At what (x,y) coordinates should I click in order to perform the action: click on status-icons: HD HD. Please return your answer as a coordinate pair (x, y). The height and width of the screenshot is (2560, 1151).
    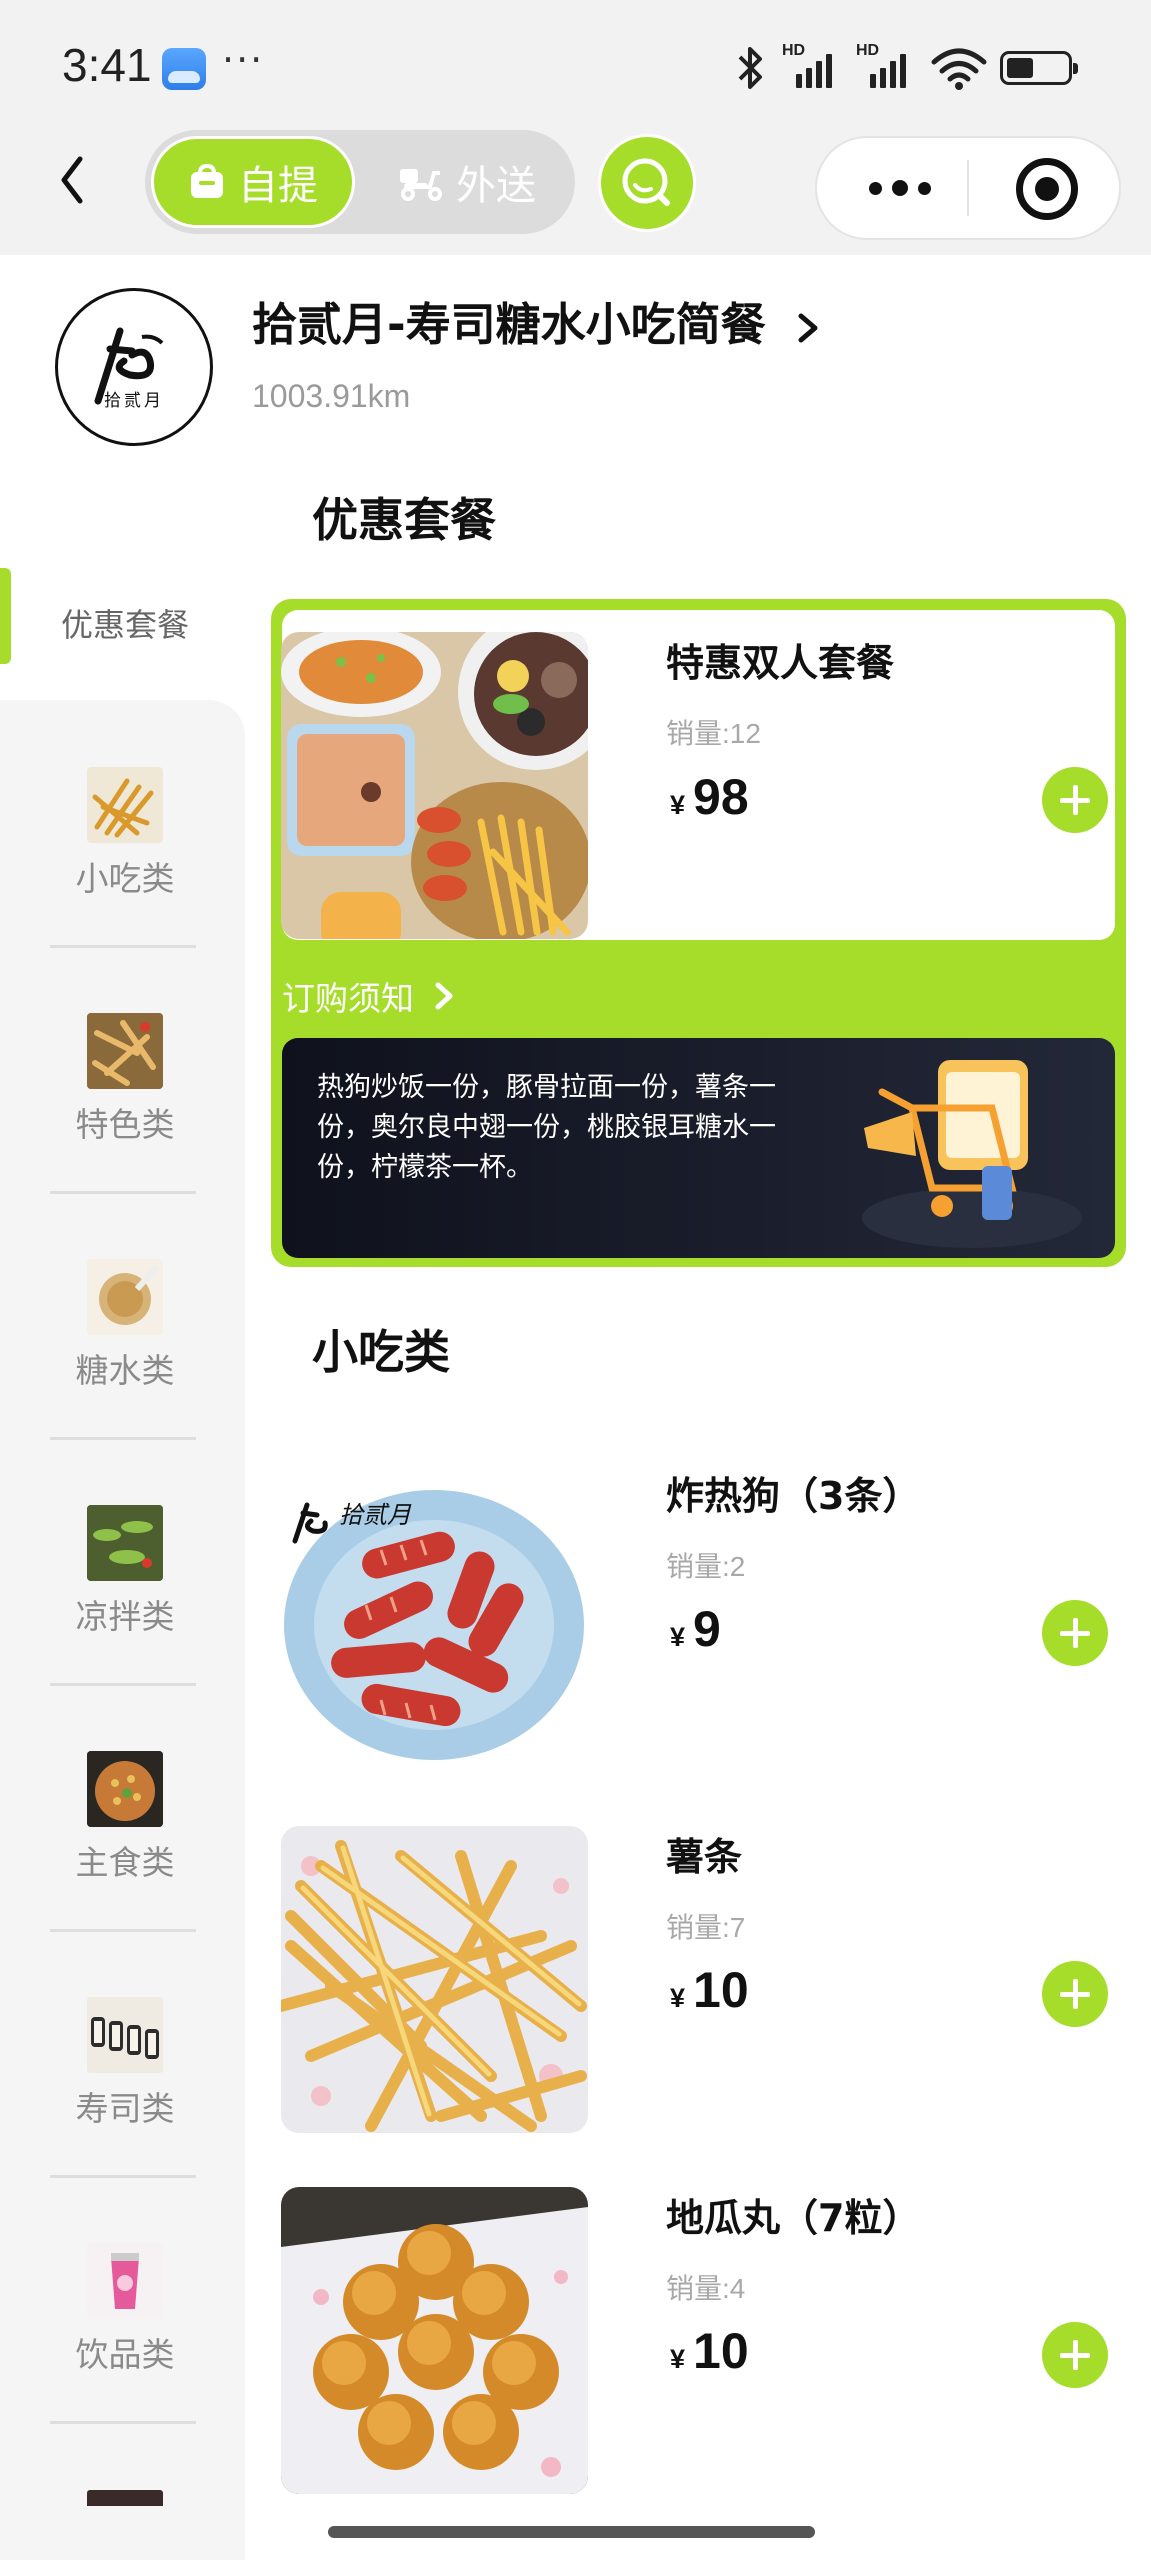
    Looking at the image, I should click on (904, 68).